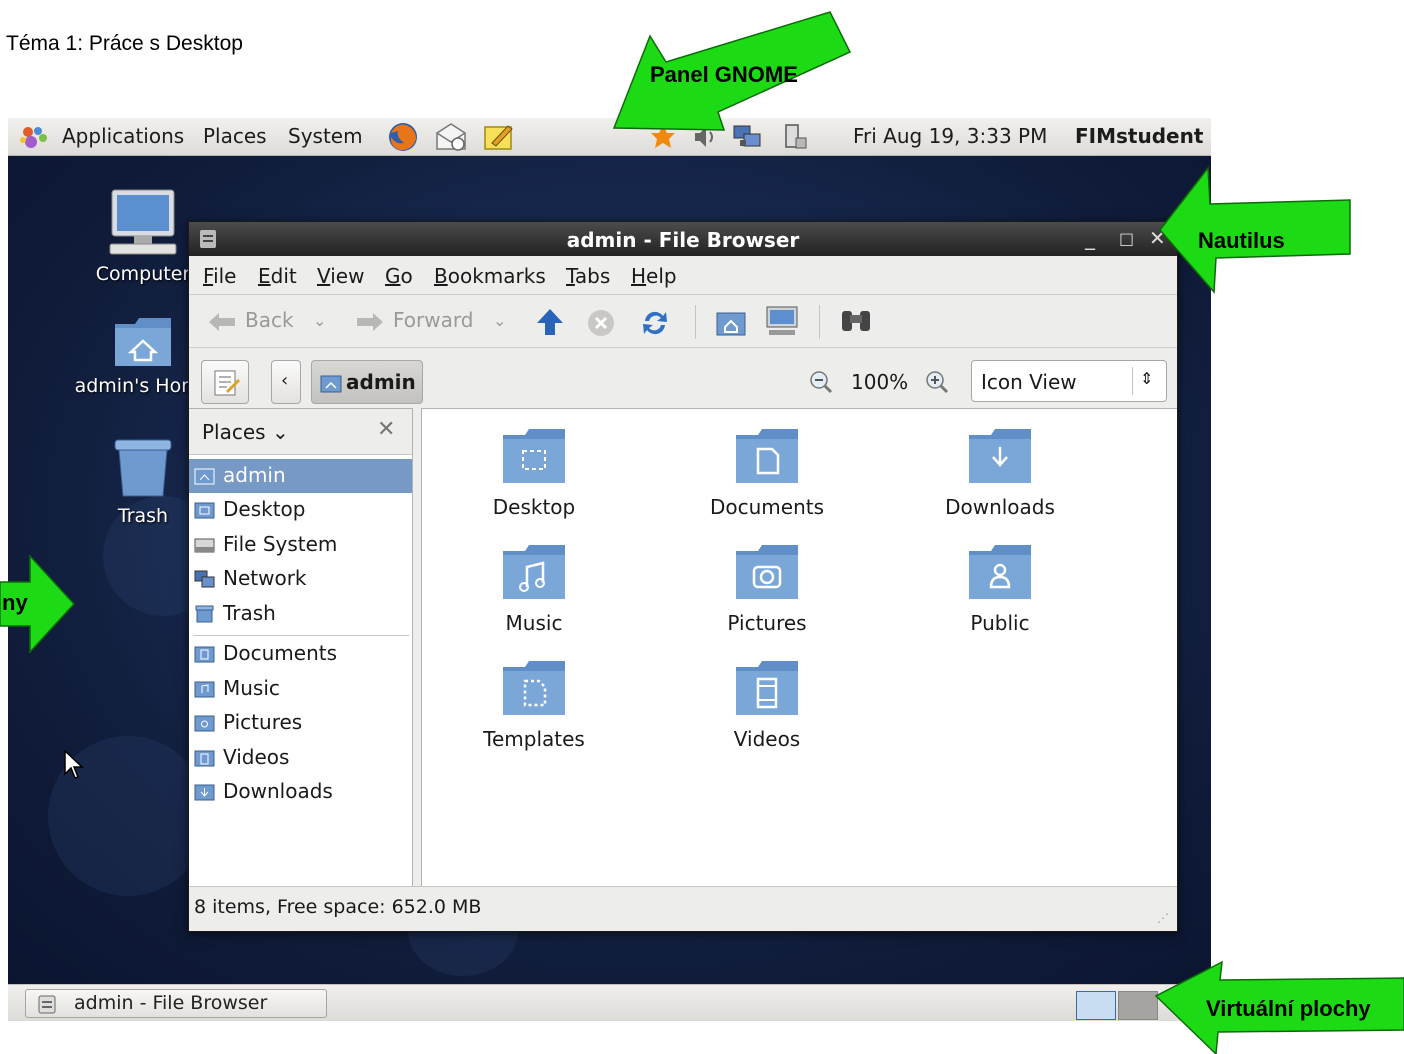  I want to click on annotation-workspaces: Virtuální plochy, so click(1288, 1008).